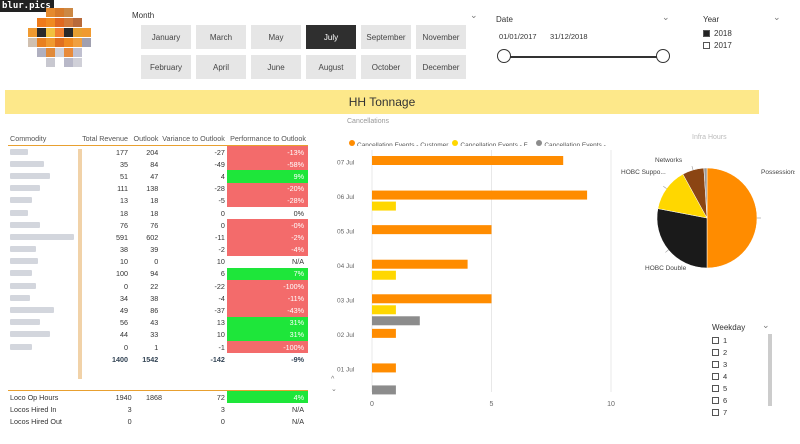 Image resolution: width=800 pixels, height=444 pixels. Describe the element at coordinates (663, 56) in the screenshot. I see `date-slider-end-handle` at that location.